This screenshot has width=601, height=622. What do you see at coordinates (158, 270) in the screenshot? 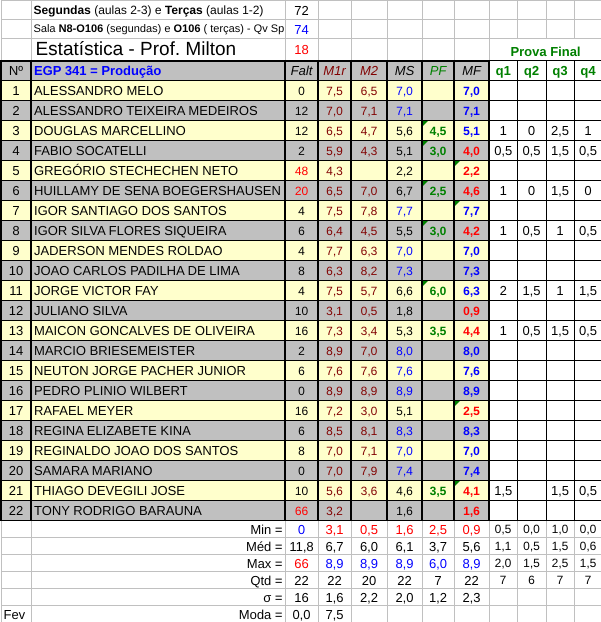
I see `student-name: JOAO CARLOS PADILHA DE LIMA` at bounding box center [158, 270].